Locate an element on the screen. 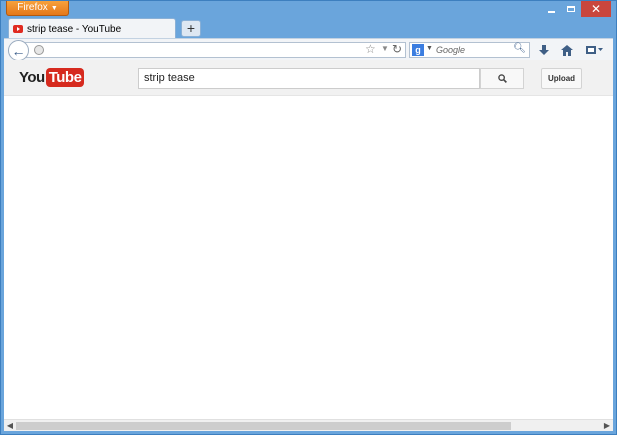  window-controls: ✕ is located at coordinates (576, 9).